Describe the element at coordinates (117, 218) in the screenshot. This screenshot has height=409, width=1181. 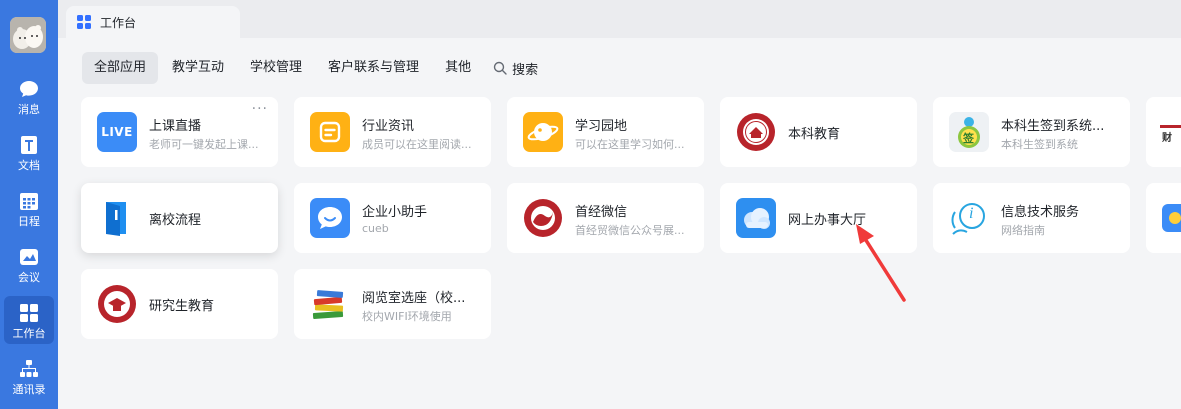
I see `door-exit-icon` at that location.